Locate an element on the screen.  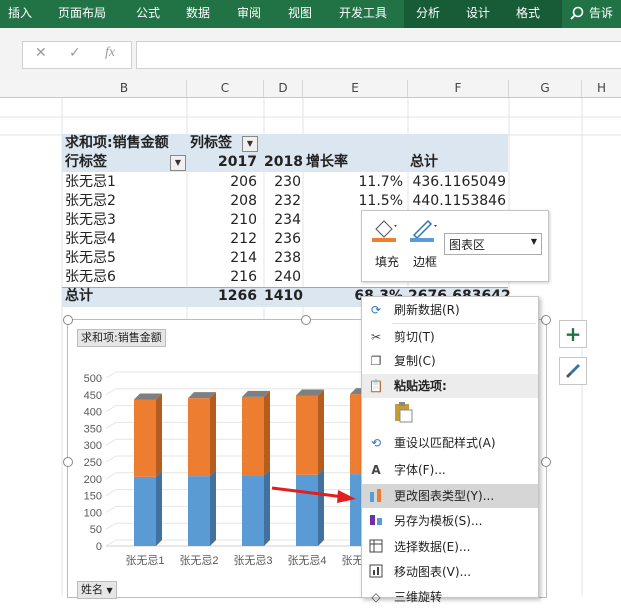
chart-element-selector: 图表区 ▼ is located at coordinates (493, 244).